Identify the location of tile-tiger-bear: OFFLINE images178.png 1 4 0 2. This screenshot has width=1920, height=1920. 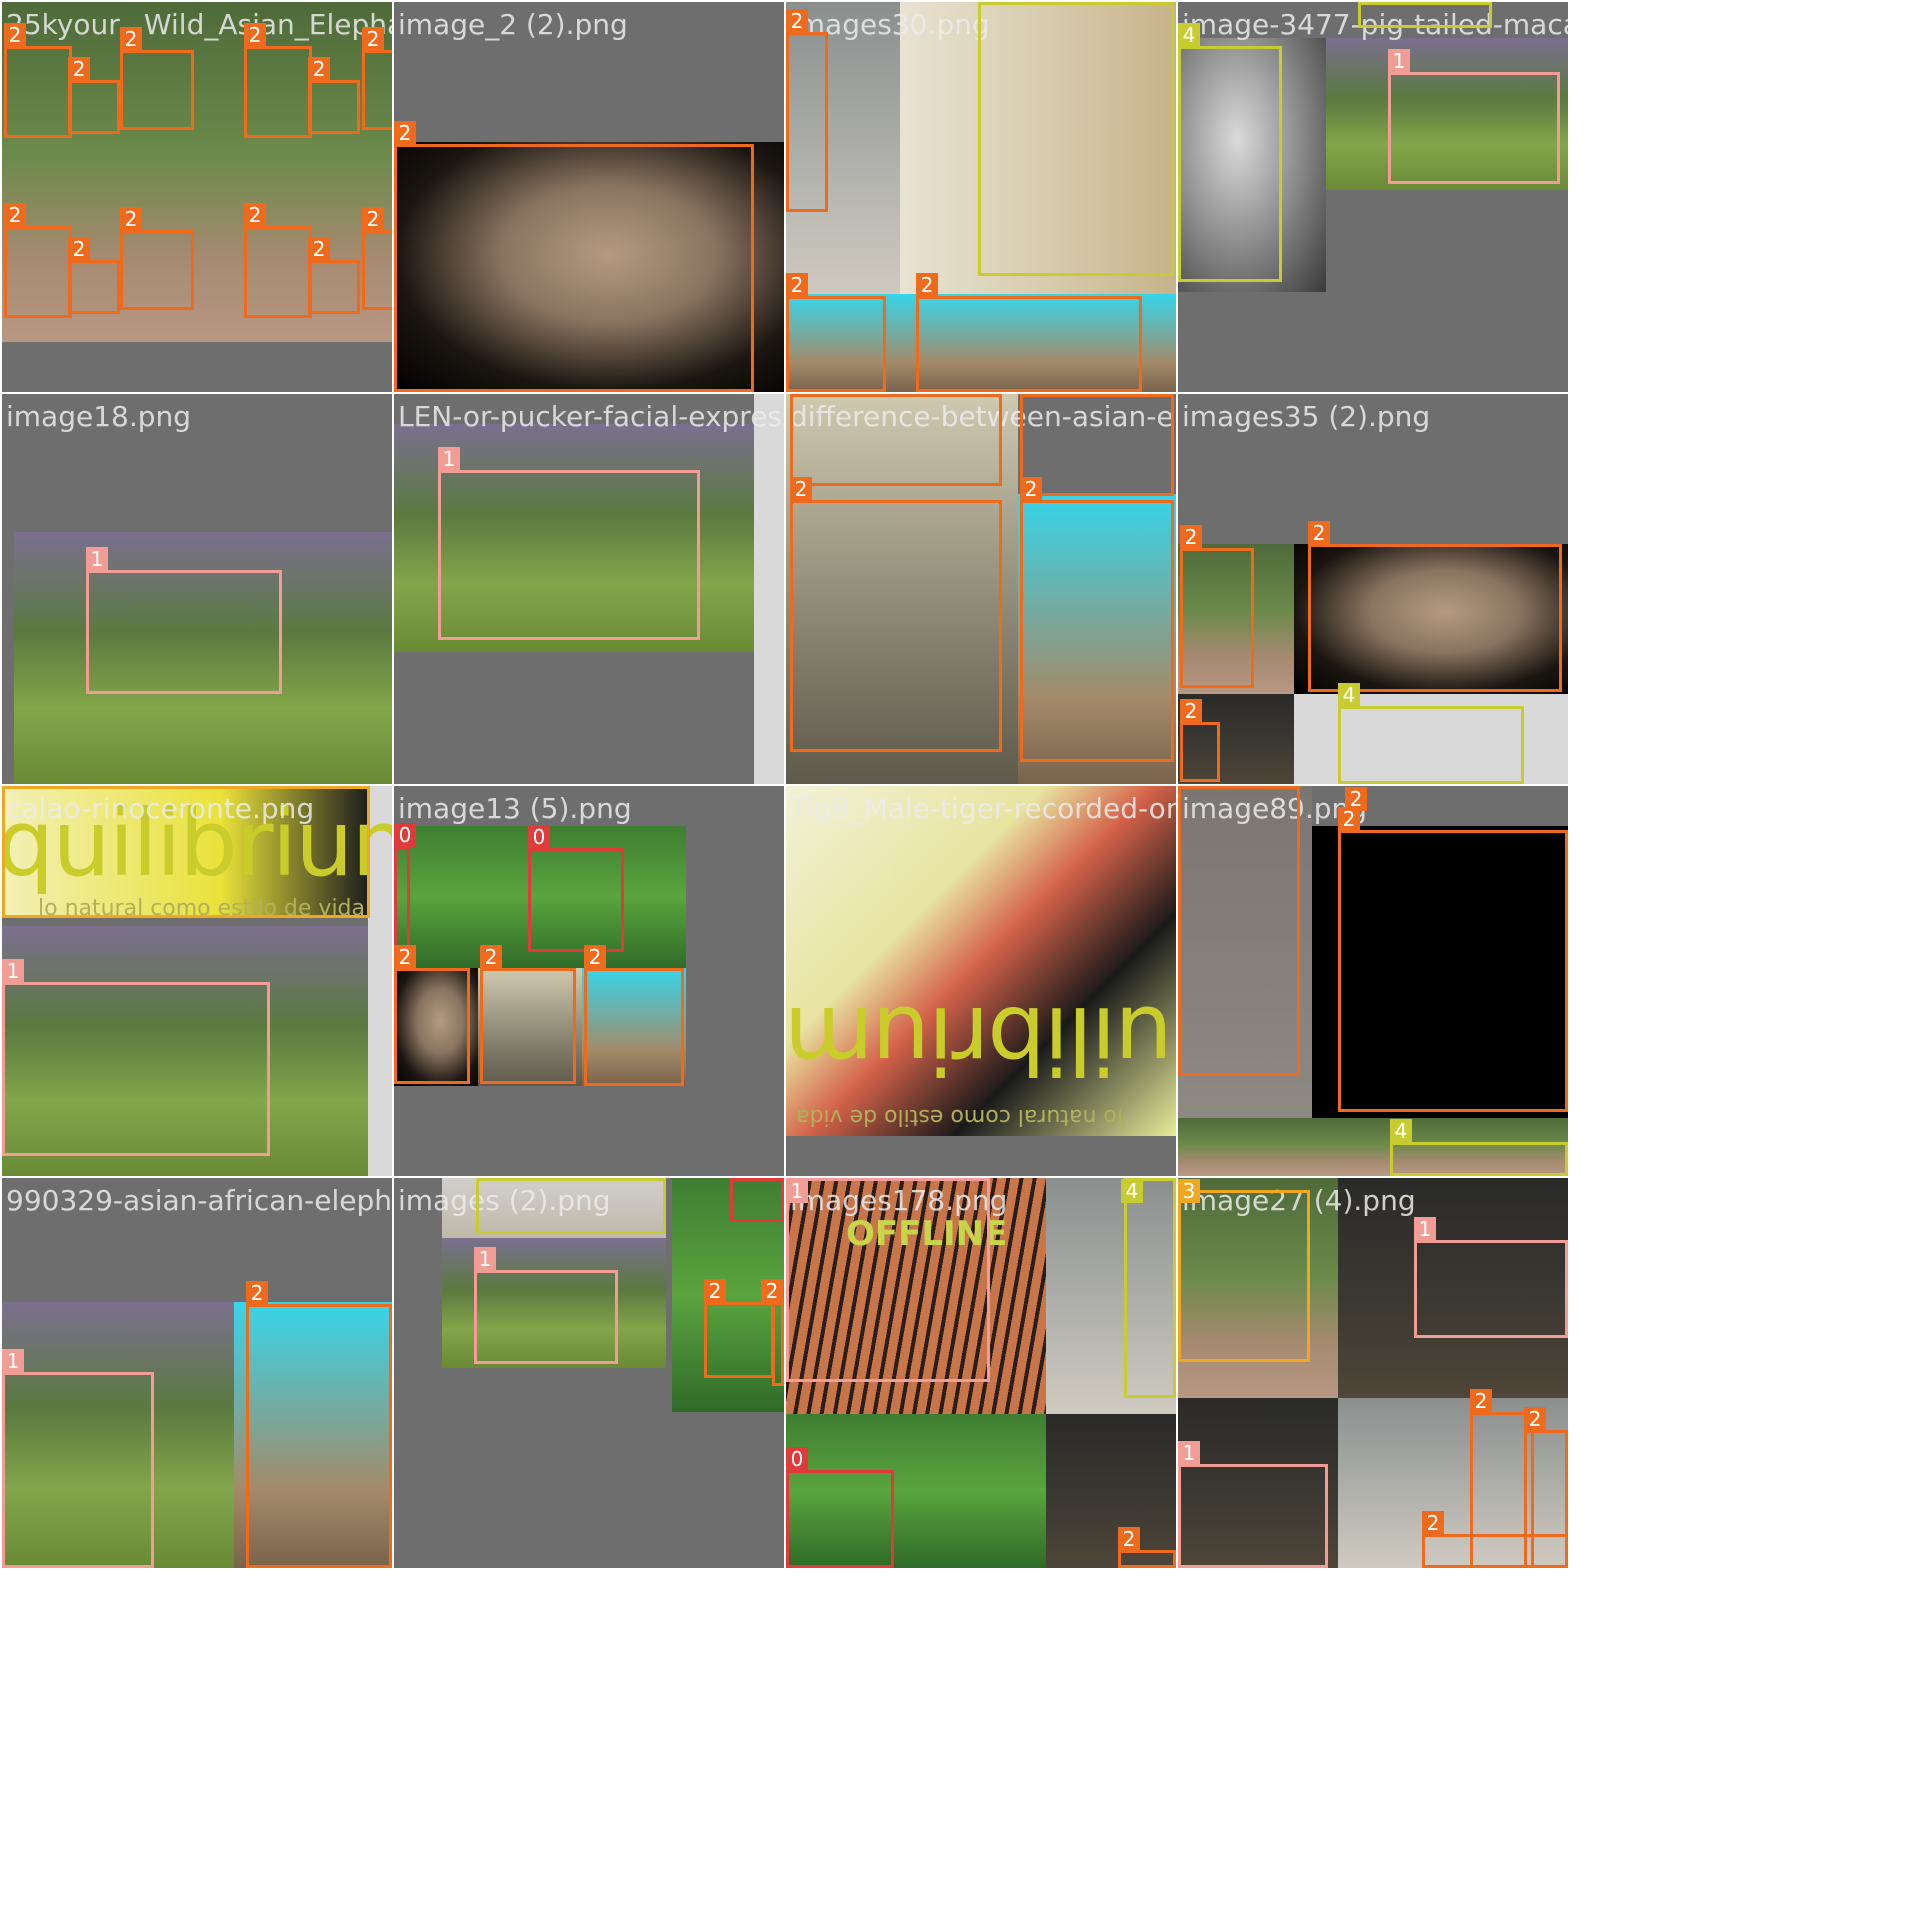
(981, 1373).